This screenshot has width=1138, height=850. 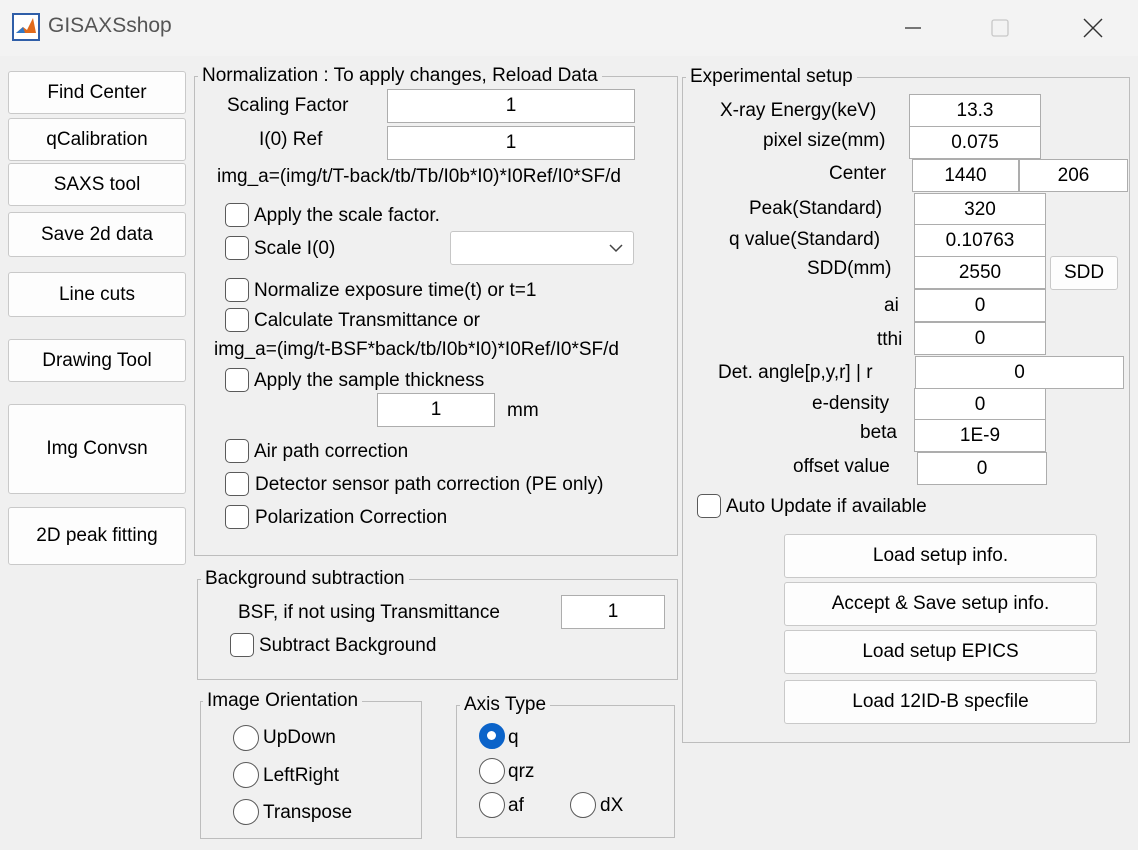 What do you see at coordinates (980, 338) in the screenshot?
I see `tthi-field: 0` at bounding box center [980, 338].